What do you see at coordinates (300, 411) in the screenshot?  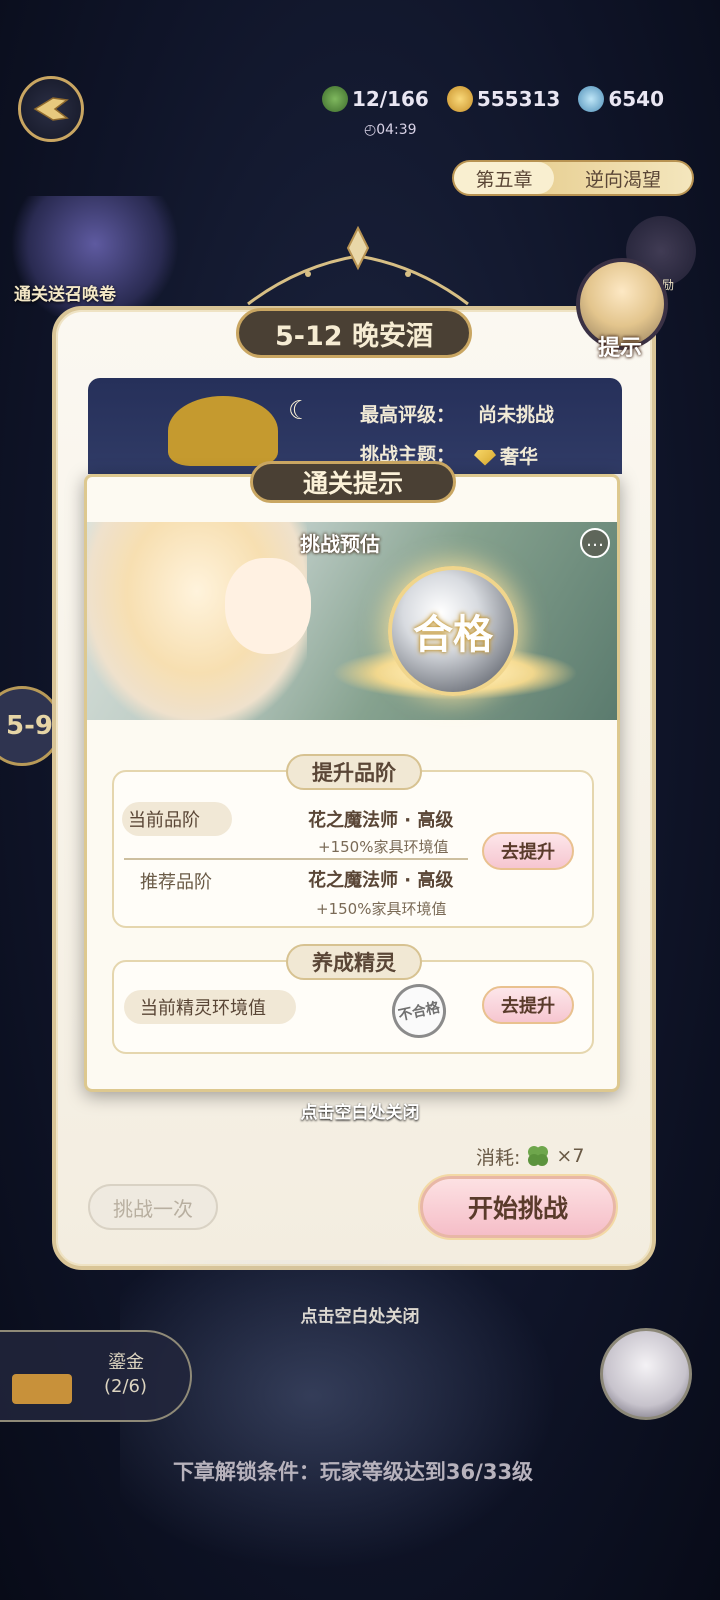 I see `moon-icon: ☾` at bounding box center [300, 411].